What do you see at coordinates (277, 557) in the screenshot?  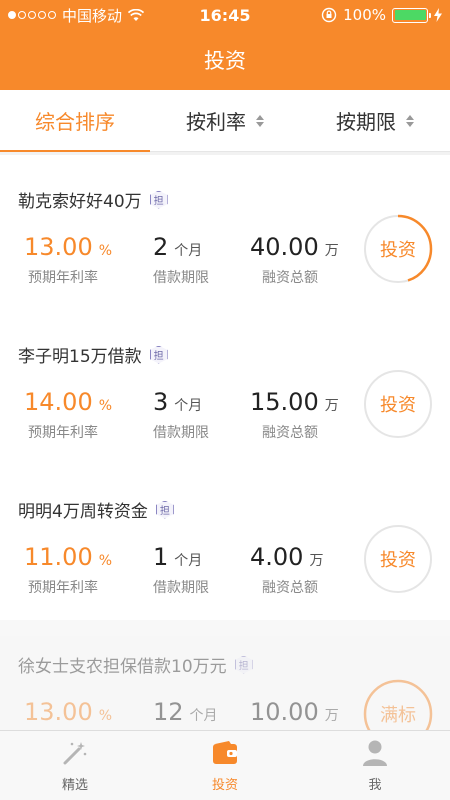 I see `amount-value: 4.00` at bounding box center [277, 557].